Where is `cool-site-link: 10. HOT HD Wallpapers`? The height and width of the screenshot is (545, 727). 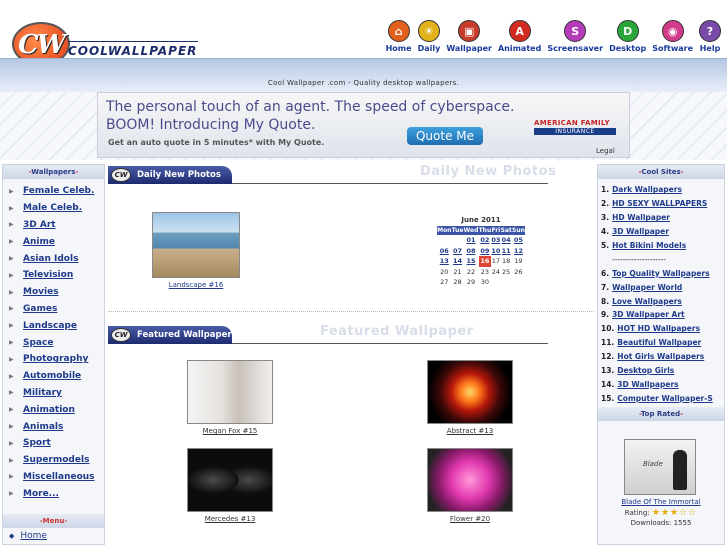
cool-site-link: 10. HOT HD Wallpapers is located at coordinates (662, 329).